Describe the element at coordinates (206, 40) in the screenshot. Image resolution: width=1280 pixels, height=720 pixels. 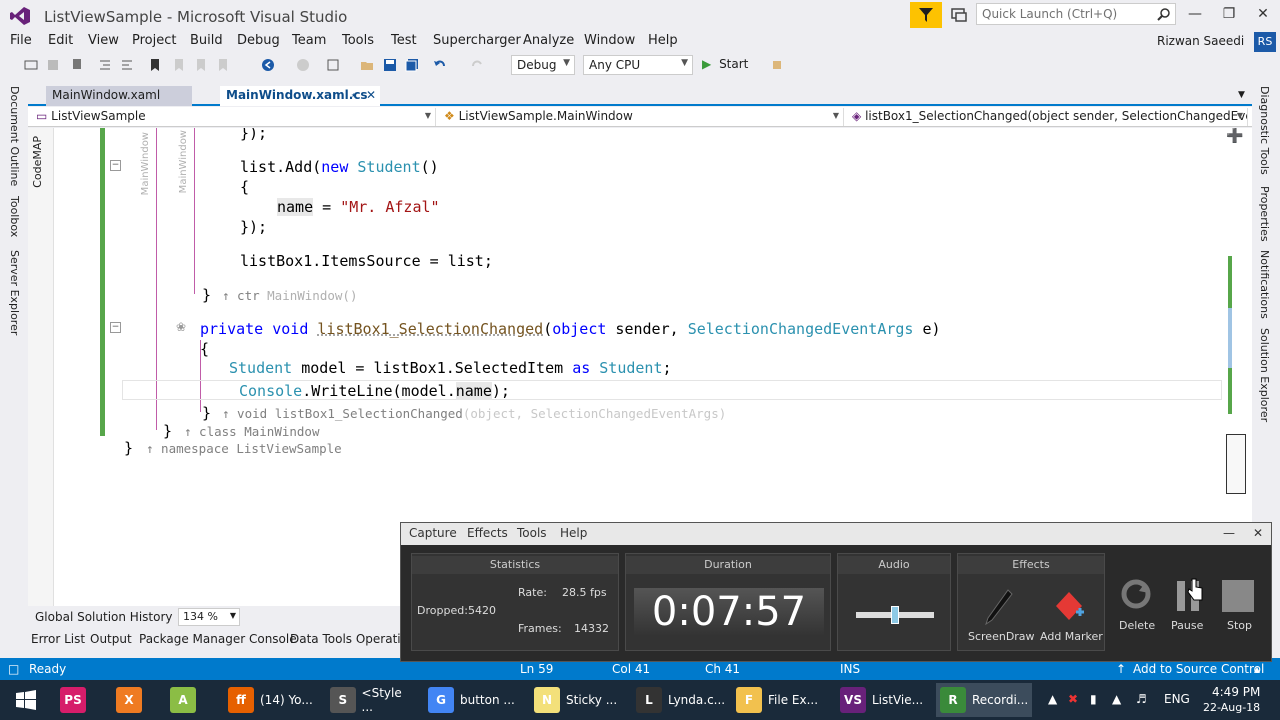
I see `menu-build: Build` at that location.